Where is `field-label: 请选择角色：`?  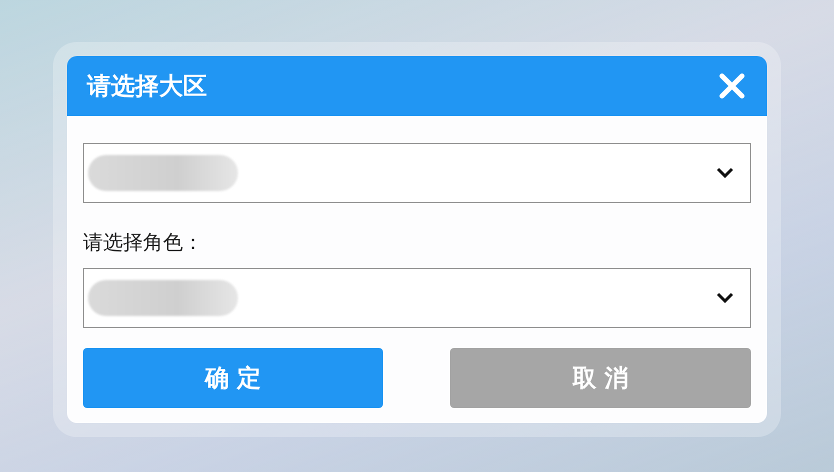 field-label: 请选择角色： is located at coordinates (143, 242).